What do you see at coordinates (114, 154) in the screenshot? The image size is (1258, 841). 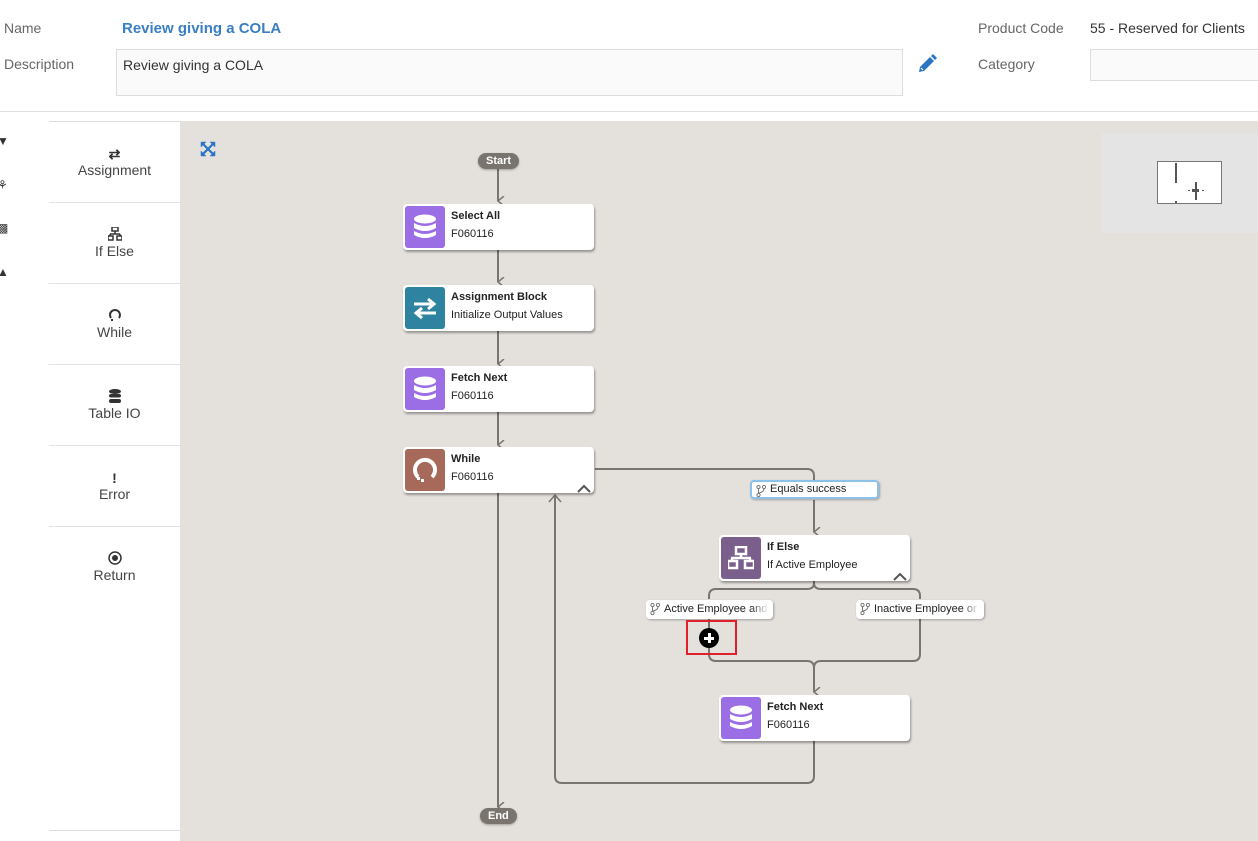 I see `exchange-arrows-icon: ⇄` at bounding box center [114, 154].